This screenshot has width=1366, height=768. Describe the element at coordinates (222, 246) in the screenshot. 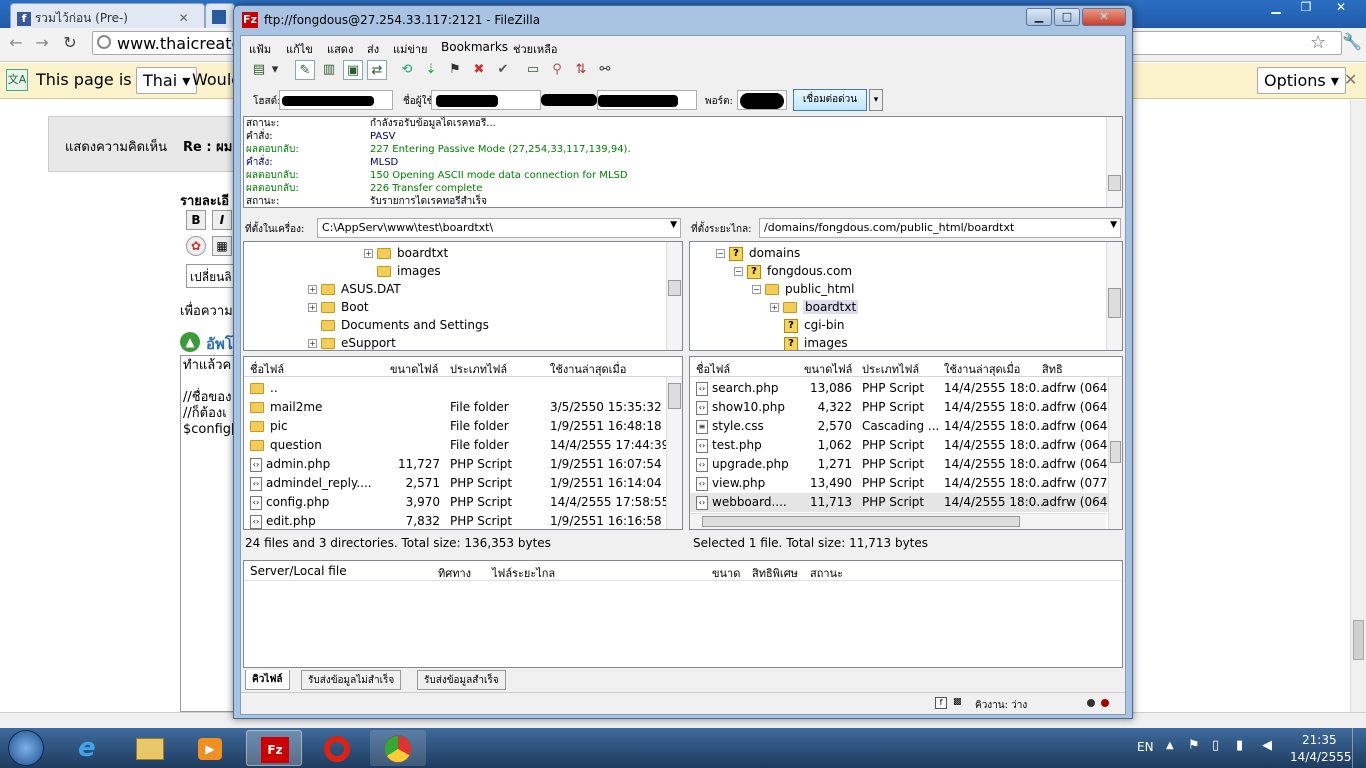

I see `image-icon: ▦` at that location.